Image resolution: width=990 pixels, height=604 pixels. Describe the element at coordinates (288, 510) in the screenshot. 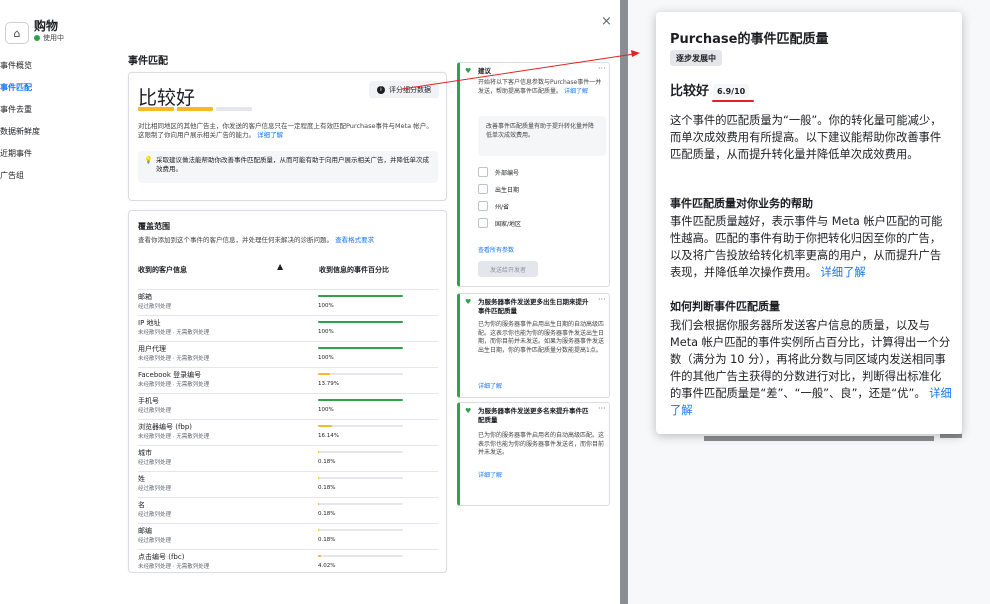

I see `table-row: 名经过散列处理 0.18%` at that location.